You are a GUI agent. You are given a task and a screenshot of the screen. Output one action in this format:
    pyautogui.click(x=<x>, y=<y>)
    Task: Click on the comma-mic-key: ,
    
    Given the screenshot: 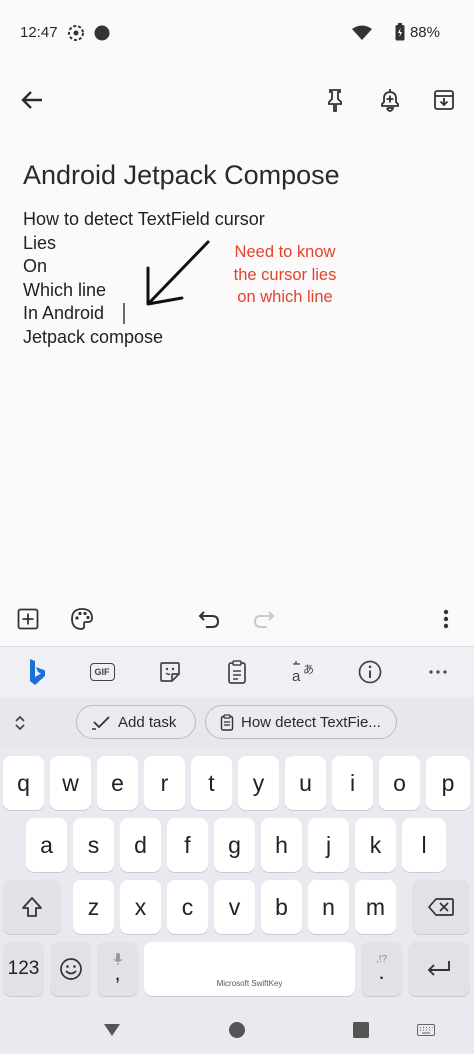 What is the action you would take?
    pyautogui.click(x=117, y=969)
    